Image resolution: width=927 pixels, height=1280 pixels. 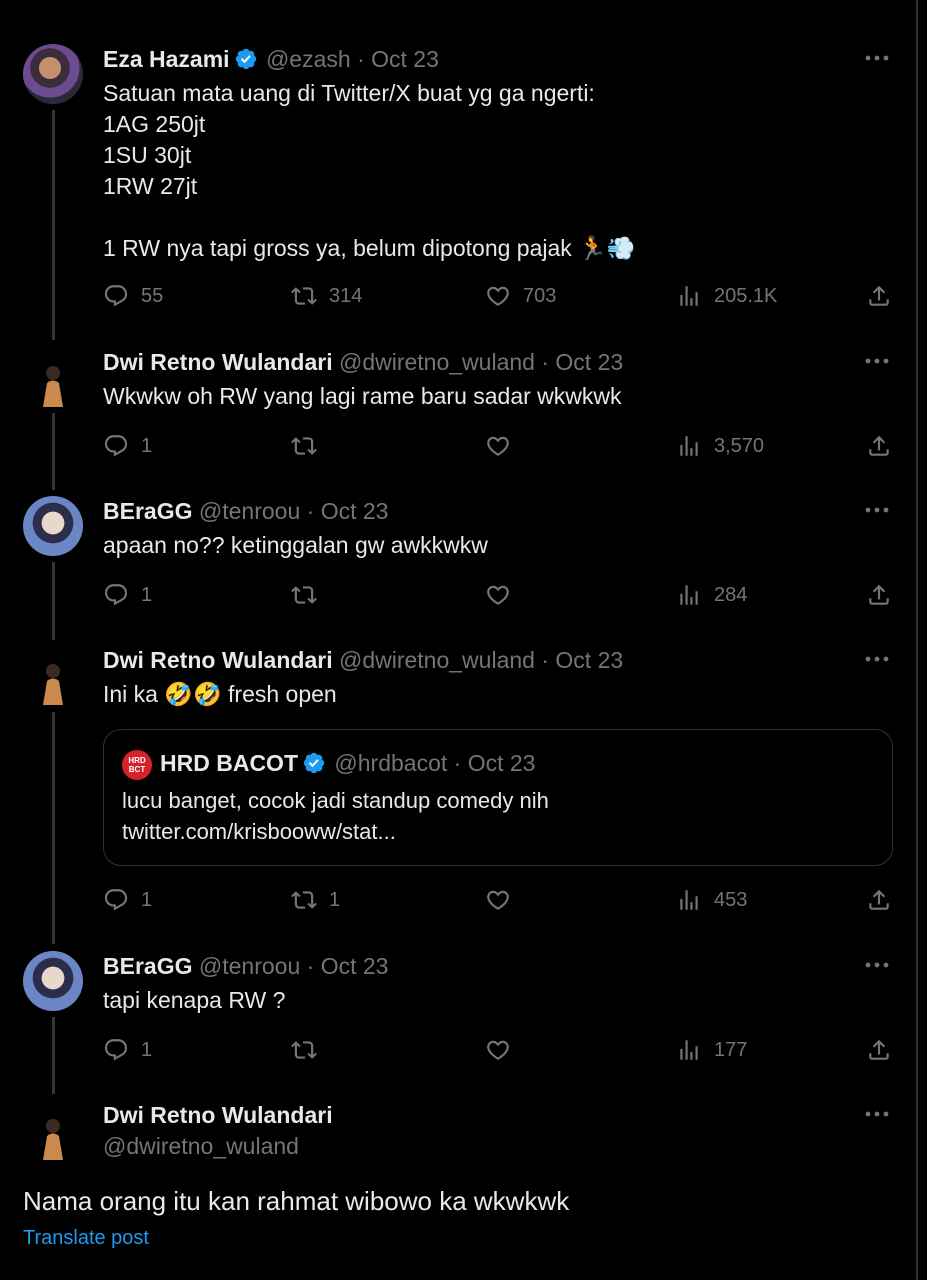 What do you see at coordinates (86, 1238) in the screenshot?
I see `translate-post-link: Translate post` at bounding box center [86, 1238].